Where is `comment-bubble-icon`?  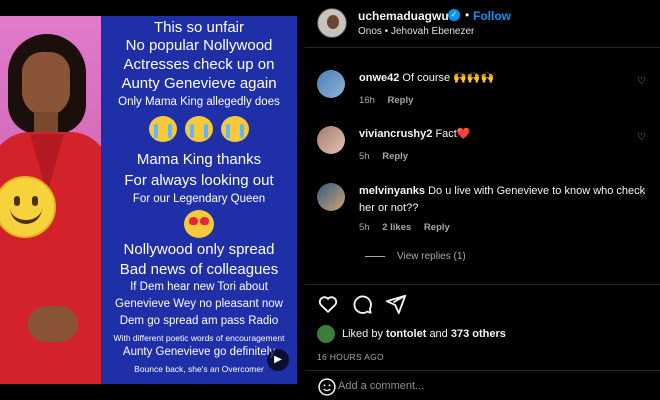 comment-bubble-icon is located at coordinates (362, 304).